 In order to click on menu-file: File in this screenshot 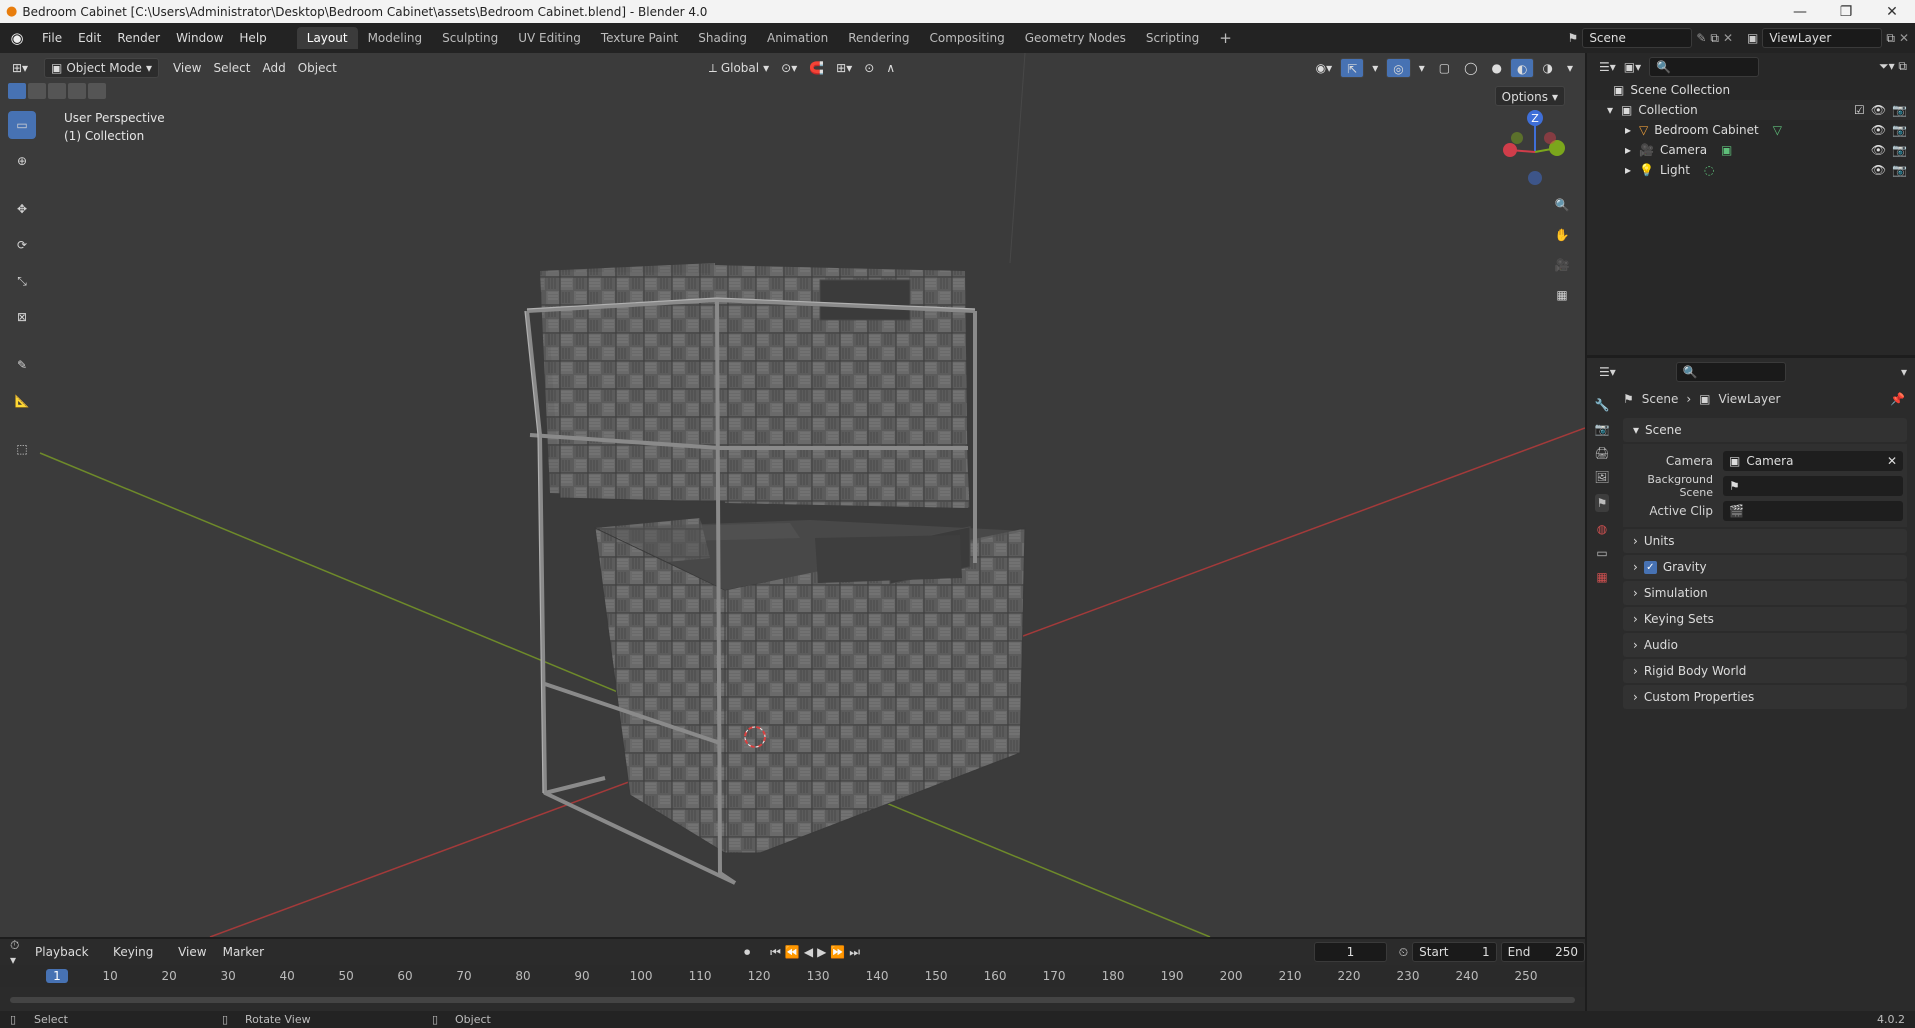, I will do `click(52, 38)`.